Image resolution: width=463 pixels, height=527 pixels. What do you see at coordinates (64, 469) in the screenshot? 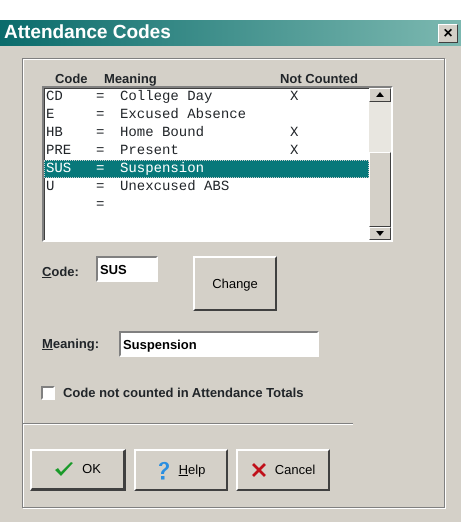
I see `check-icon` at bounding box center [64, 469].